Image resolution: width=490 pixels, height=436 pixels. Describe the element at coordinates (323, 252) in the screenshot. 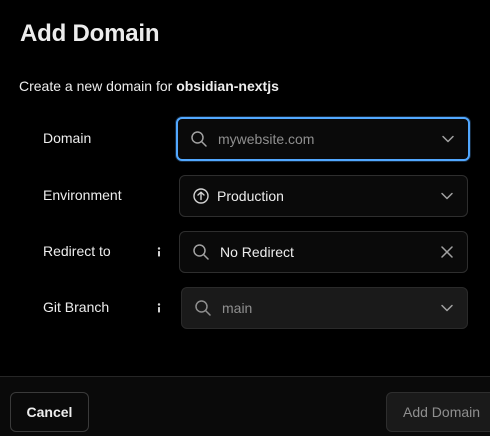

I see `redirect-combobox: No Redirect` at that location.